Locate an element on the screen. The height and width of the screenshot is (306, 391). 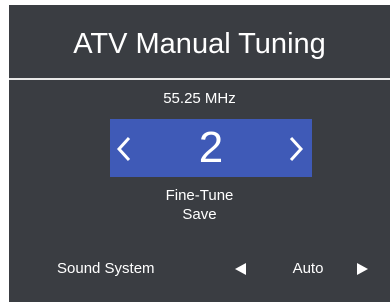
save-button: Save is located at coordinates (199, 215).